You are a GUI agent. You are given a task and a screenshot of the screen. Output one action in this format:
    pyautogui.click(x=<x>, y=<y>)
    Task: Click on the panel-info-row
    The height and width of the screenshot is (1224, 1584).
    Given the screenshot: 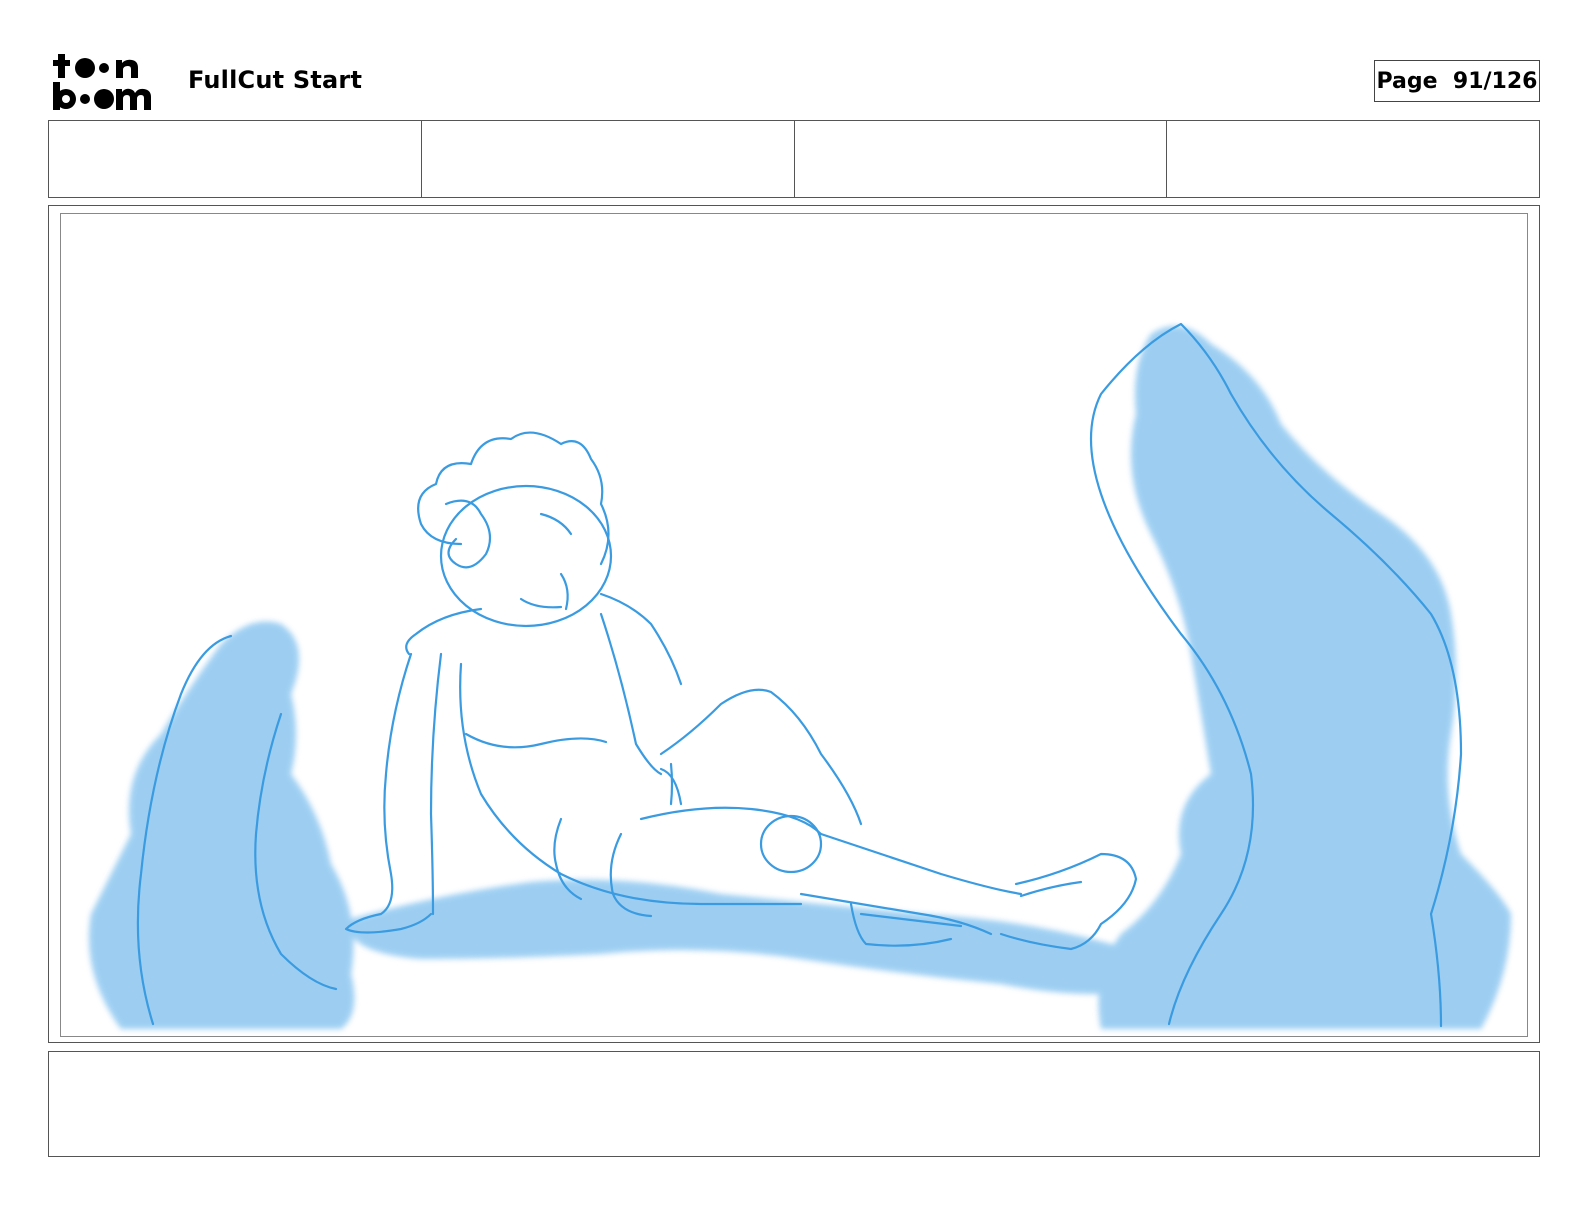 What is the action you would take?
    pyautogui.click(x=794, y=159)
    